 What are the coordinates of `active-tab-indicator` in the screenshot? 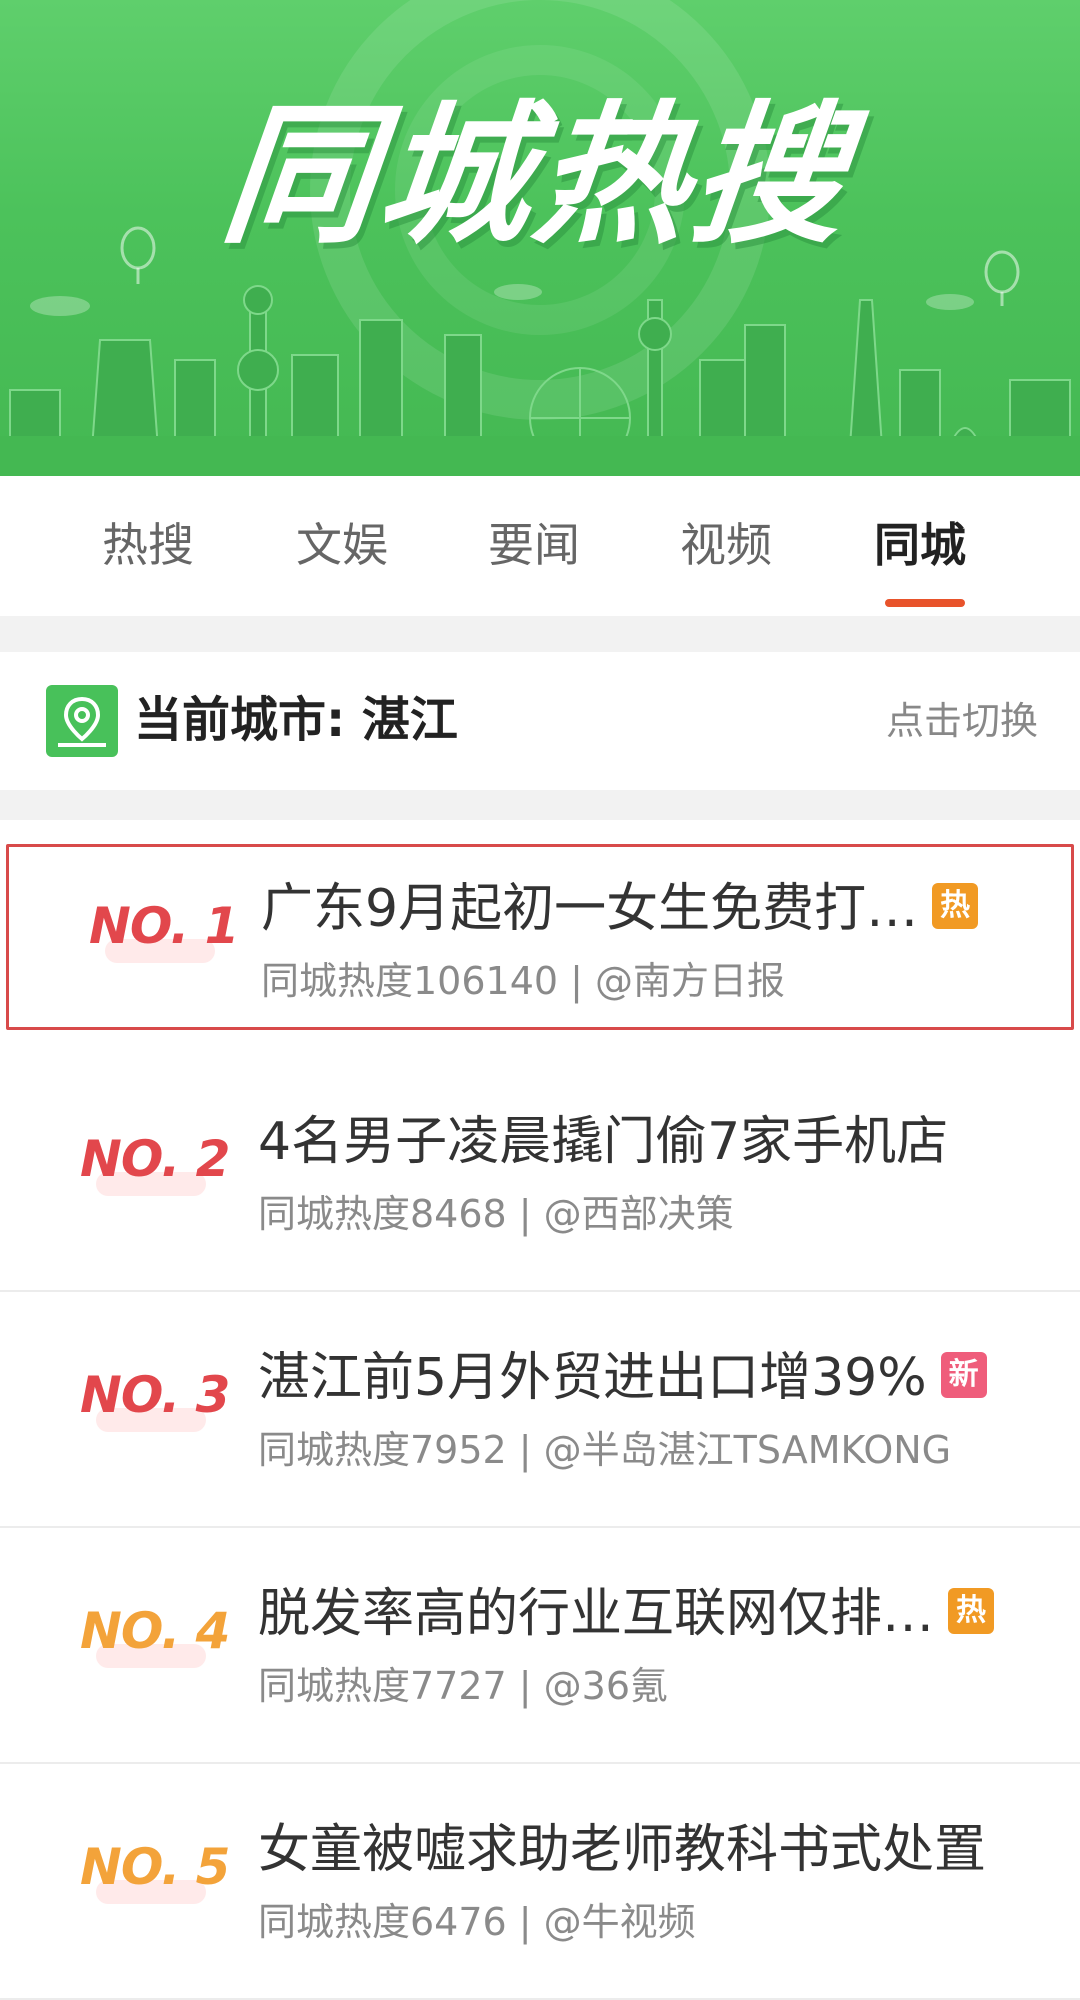 It's located at (925, 603).